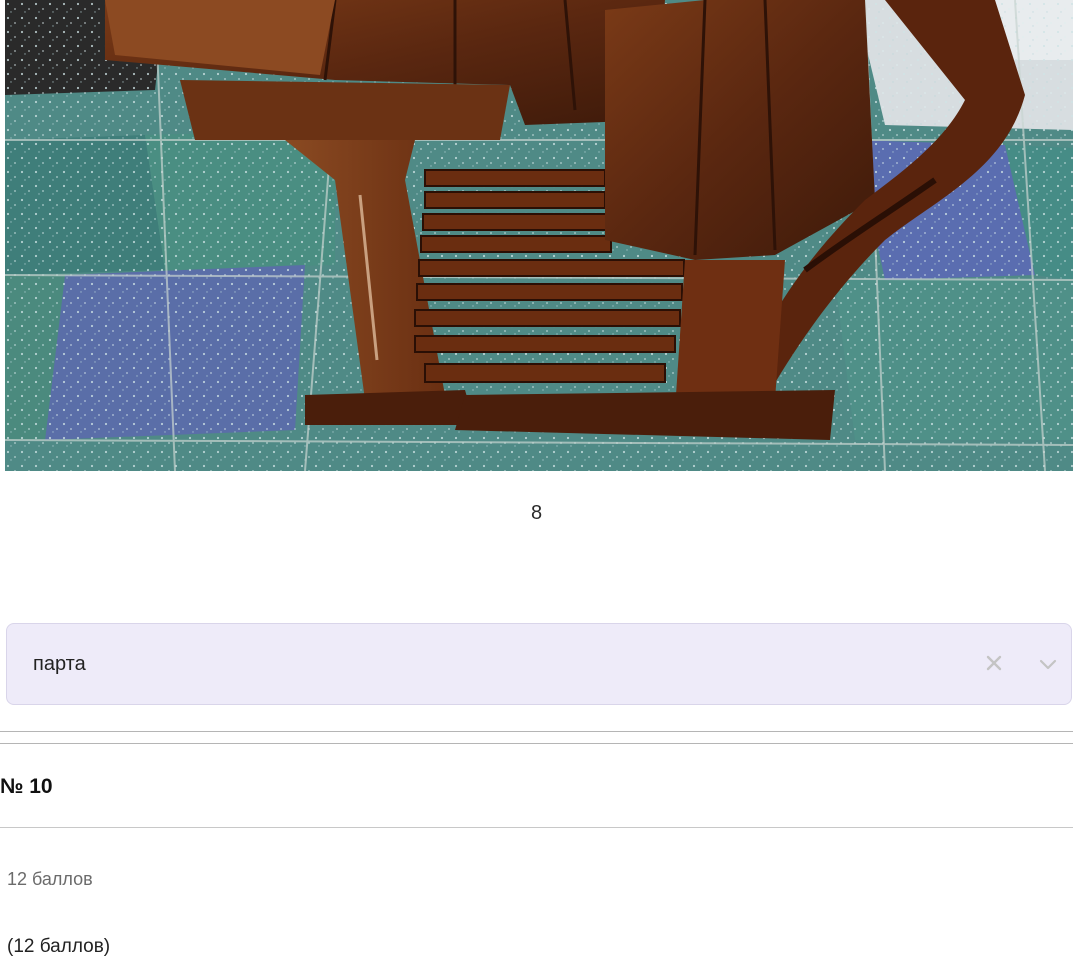 The image size is (1073, 958). I want to click on answer-select-value: парта, so click(59, 664).